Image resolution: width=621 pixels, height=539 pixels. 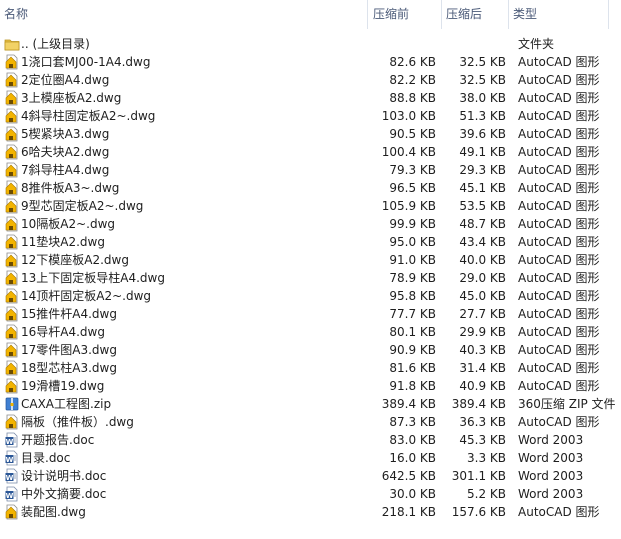 What do you see at coordinates (464, 14) in the screenshot?
I see `column-header-compressed-size: 压缩后` at bounding box center [464, 14].